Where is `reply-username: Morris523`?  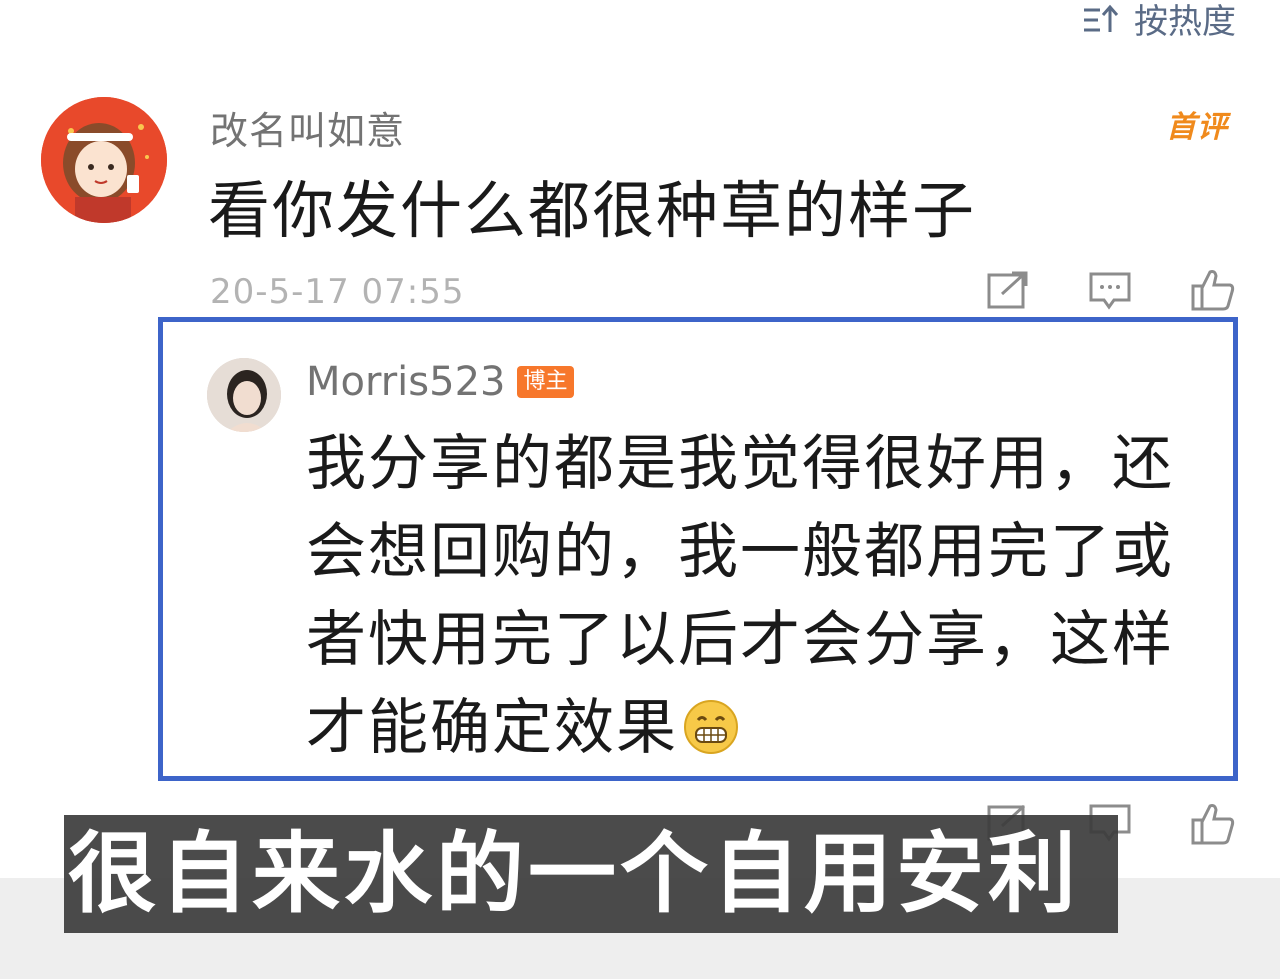
reply-username: Morris523 is located at coordinates (405, 382).